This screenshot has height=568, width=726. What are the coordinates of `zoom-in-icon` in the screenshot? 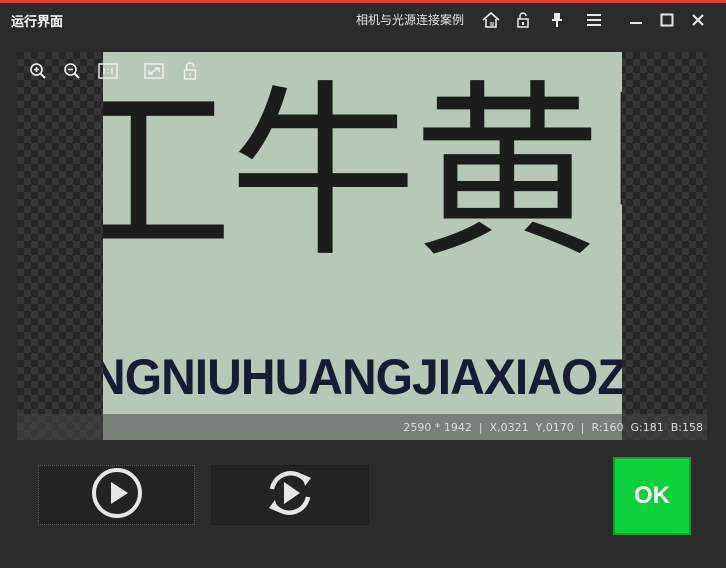 It's located at (38, 71).